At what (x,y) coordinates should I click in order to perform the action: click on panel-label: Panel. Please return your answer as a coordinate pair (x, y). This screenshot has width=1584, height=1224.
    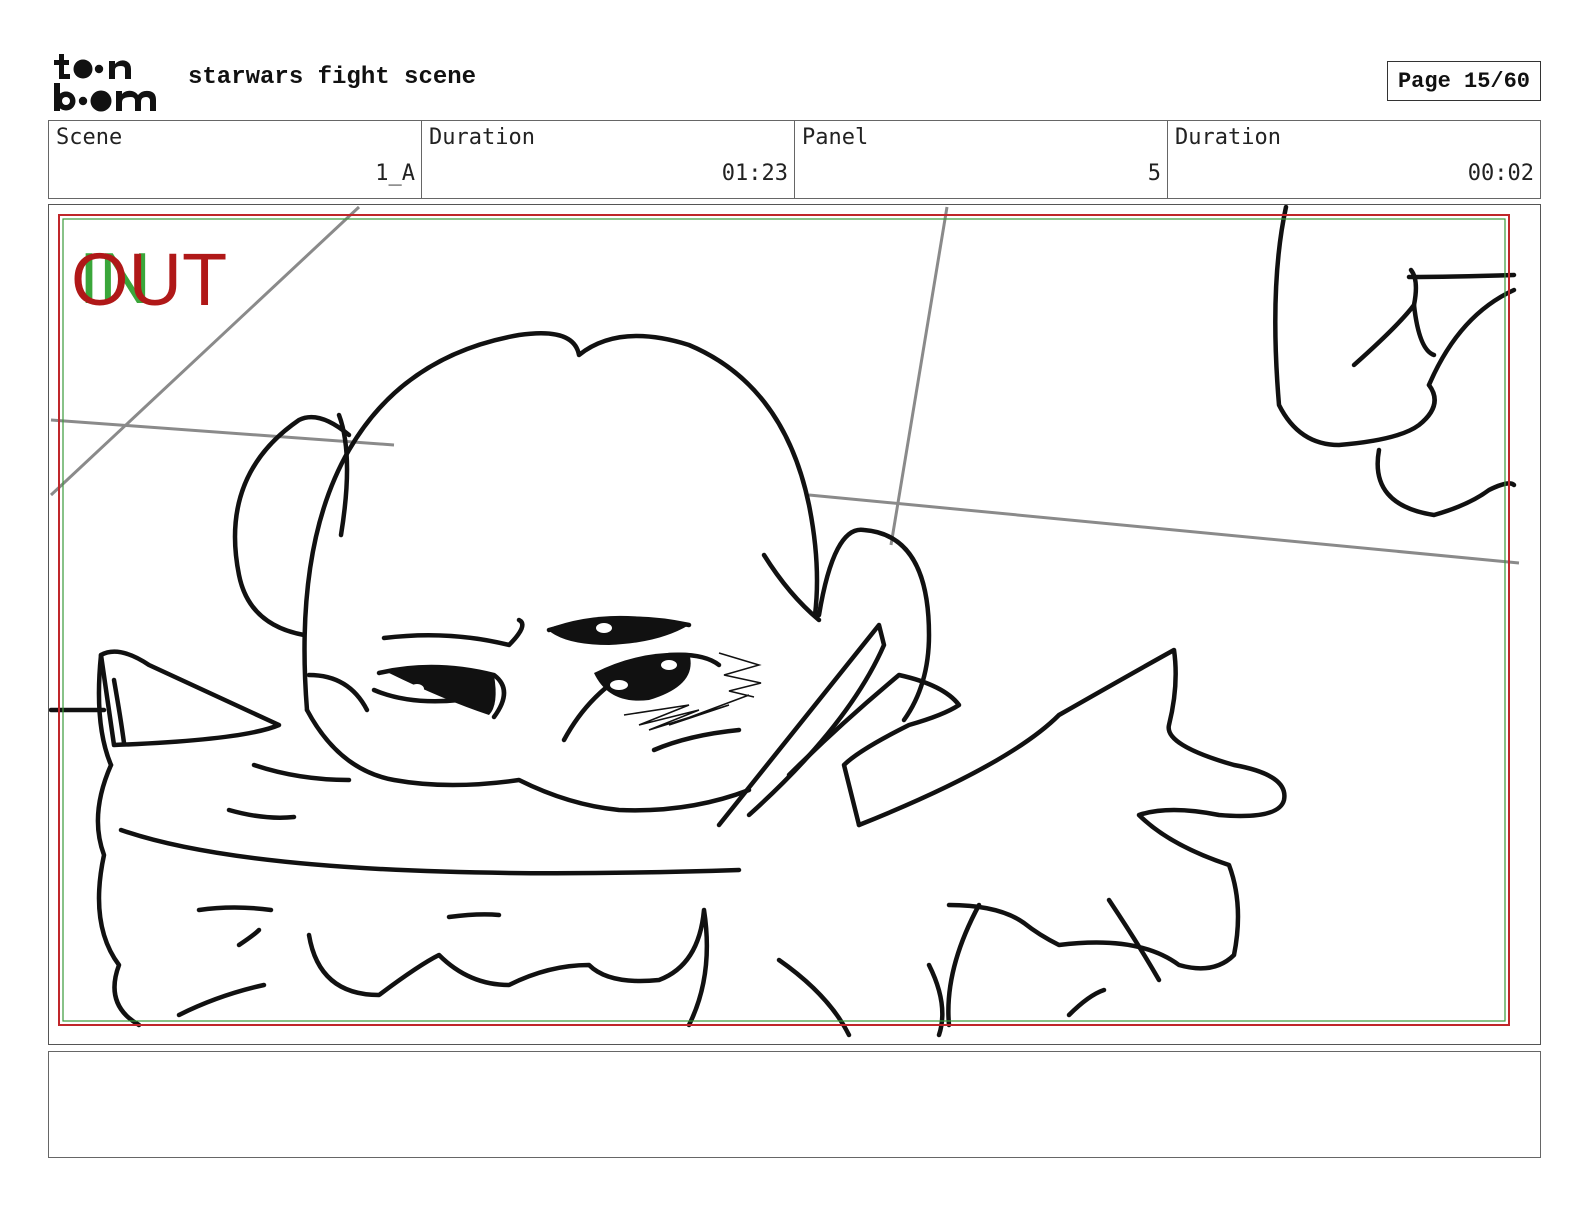
    Looking at the image, I should click on (835, 137).